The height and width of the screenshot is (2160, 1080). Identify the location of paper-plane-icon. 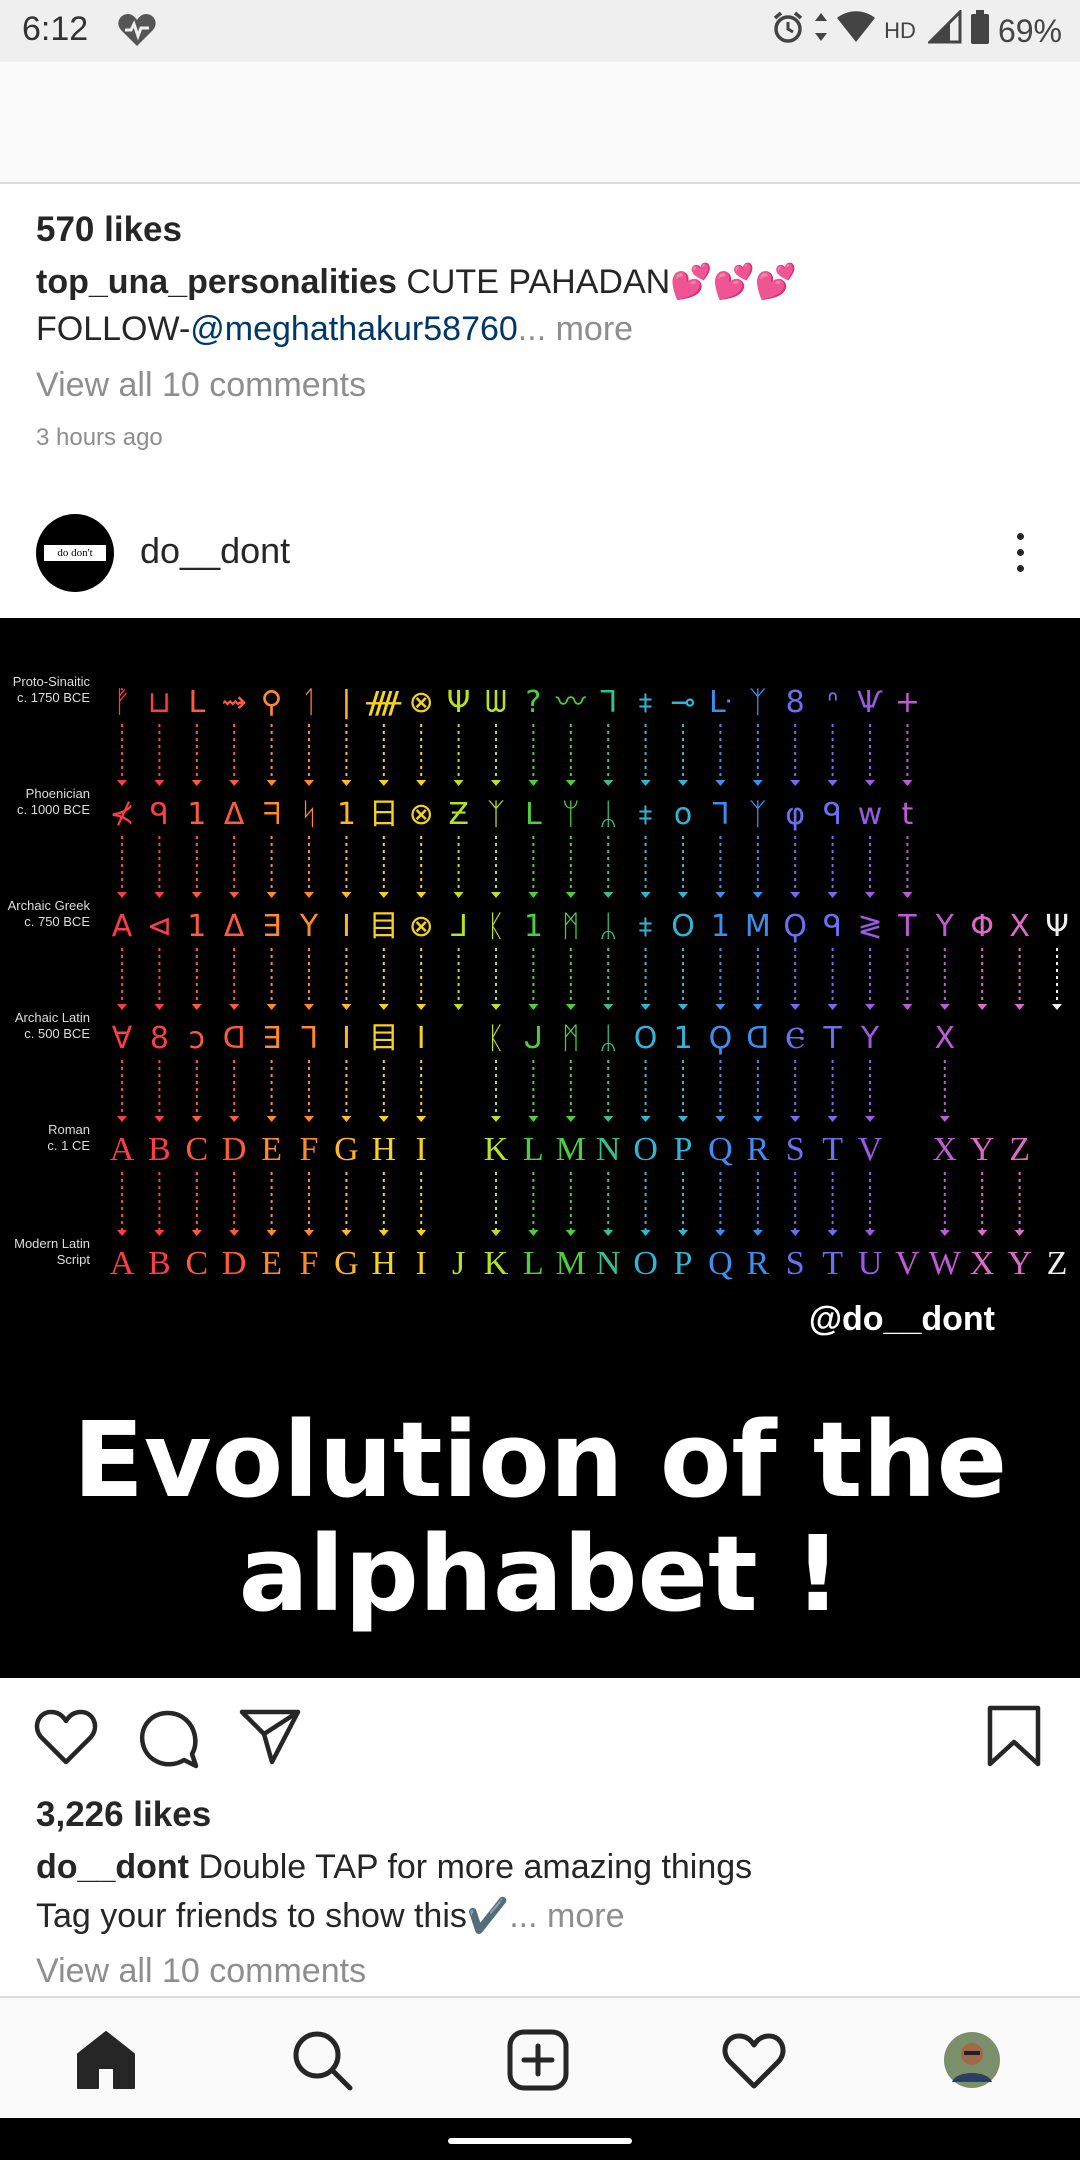
(270, 1737).